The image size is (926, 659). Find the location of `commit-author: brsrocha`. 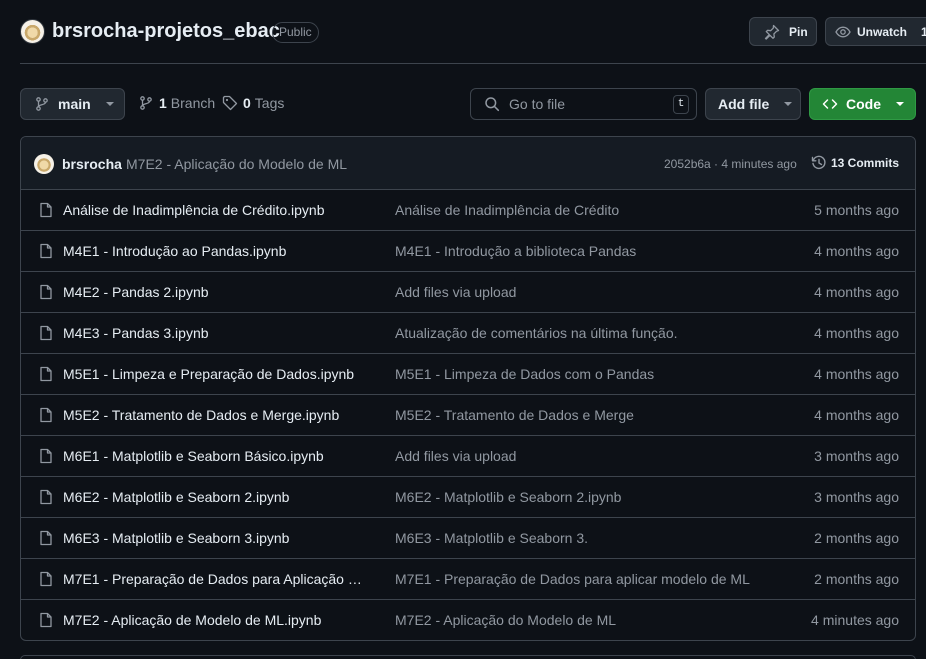

commit-author: brsrocha is located at coordinates (92, 164).